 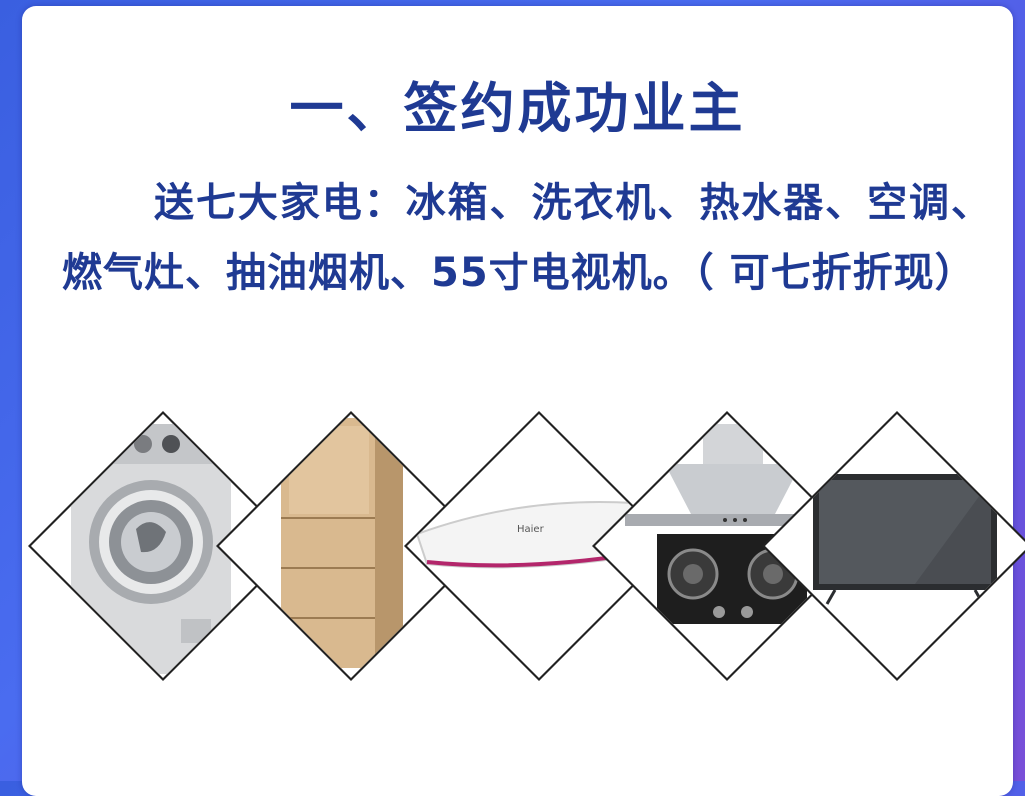 I want to click on television-tile, so click(x=893, y=546).